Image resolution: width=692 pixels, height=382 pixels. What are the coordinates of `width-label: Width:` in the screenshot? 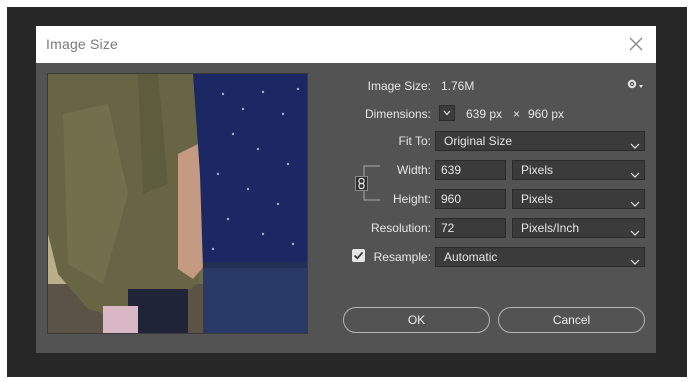 It's located at (413, 170).